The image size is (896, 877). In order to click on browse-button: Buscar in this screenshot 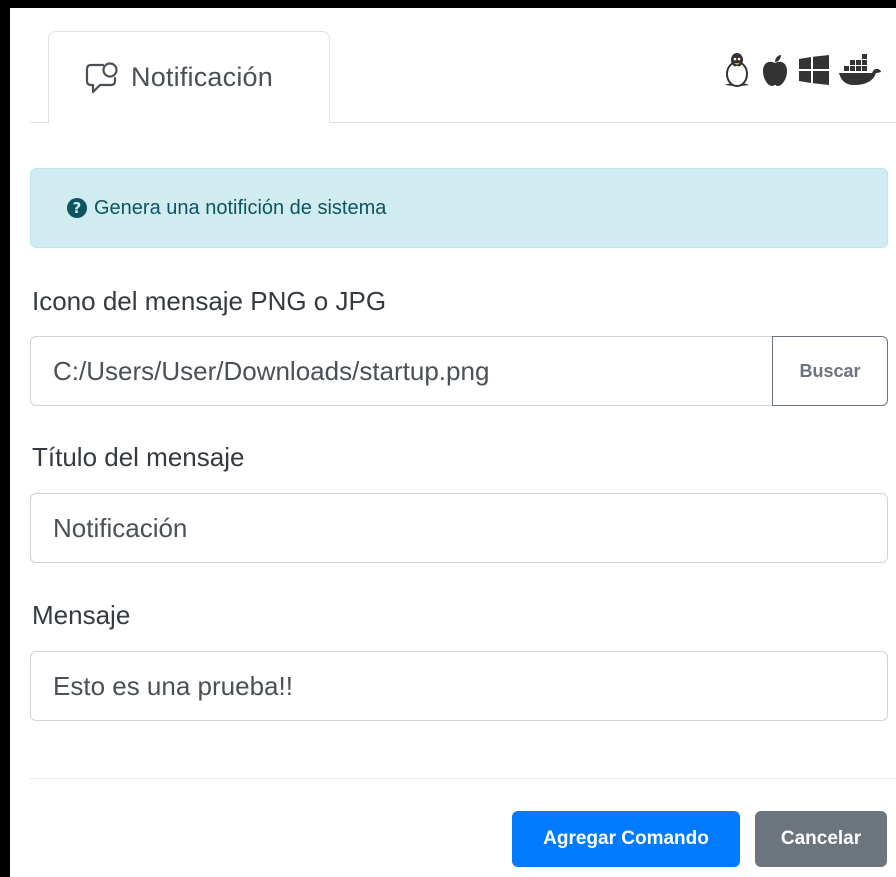, I will do `click(830, 371)`.